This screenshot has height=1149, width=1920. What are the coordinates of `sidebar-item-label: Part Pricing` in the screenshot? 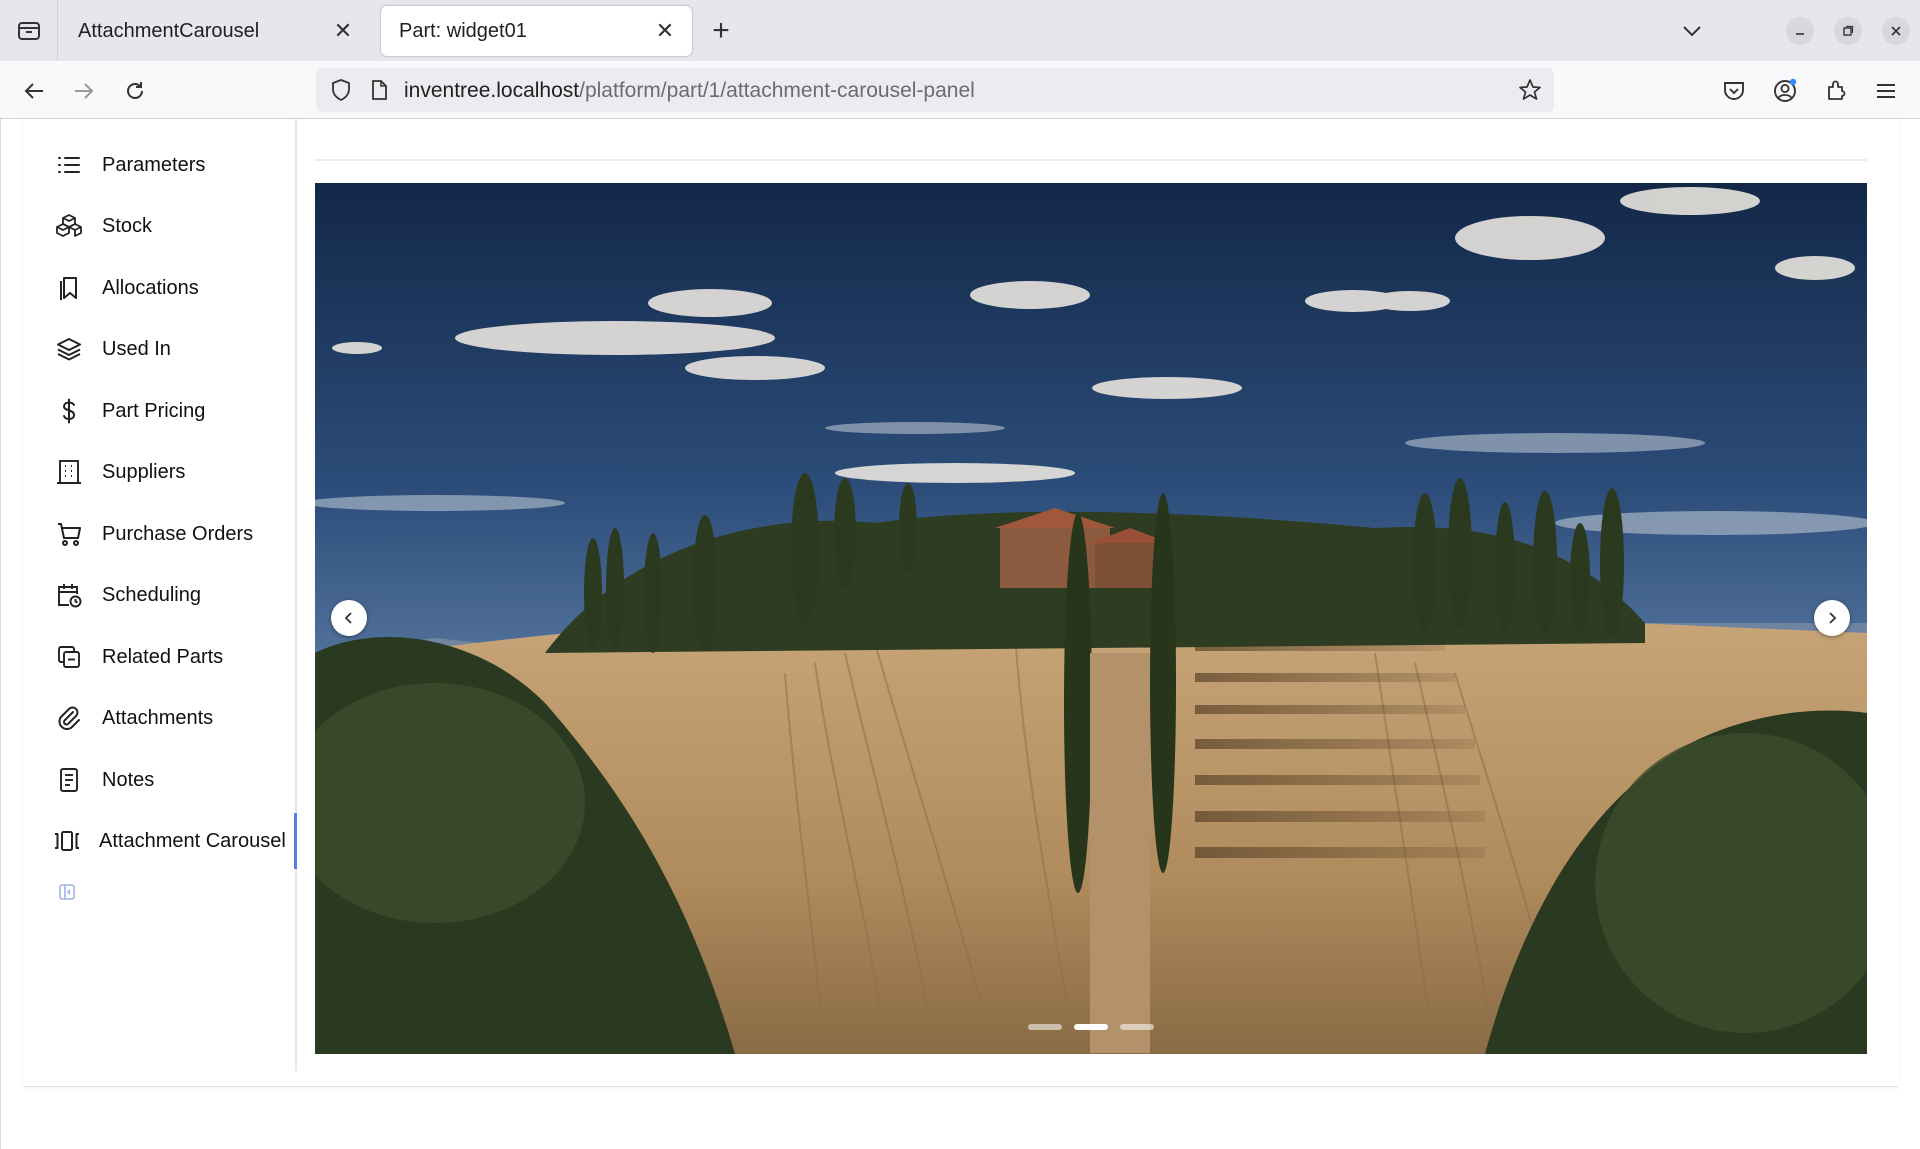 It's located at (154, 410).